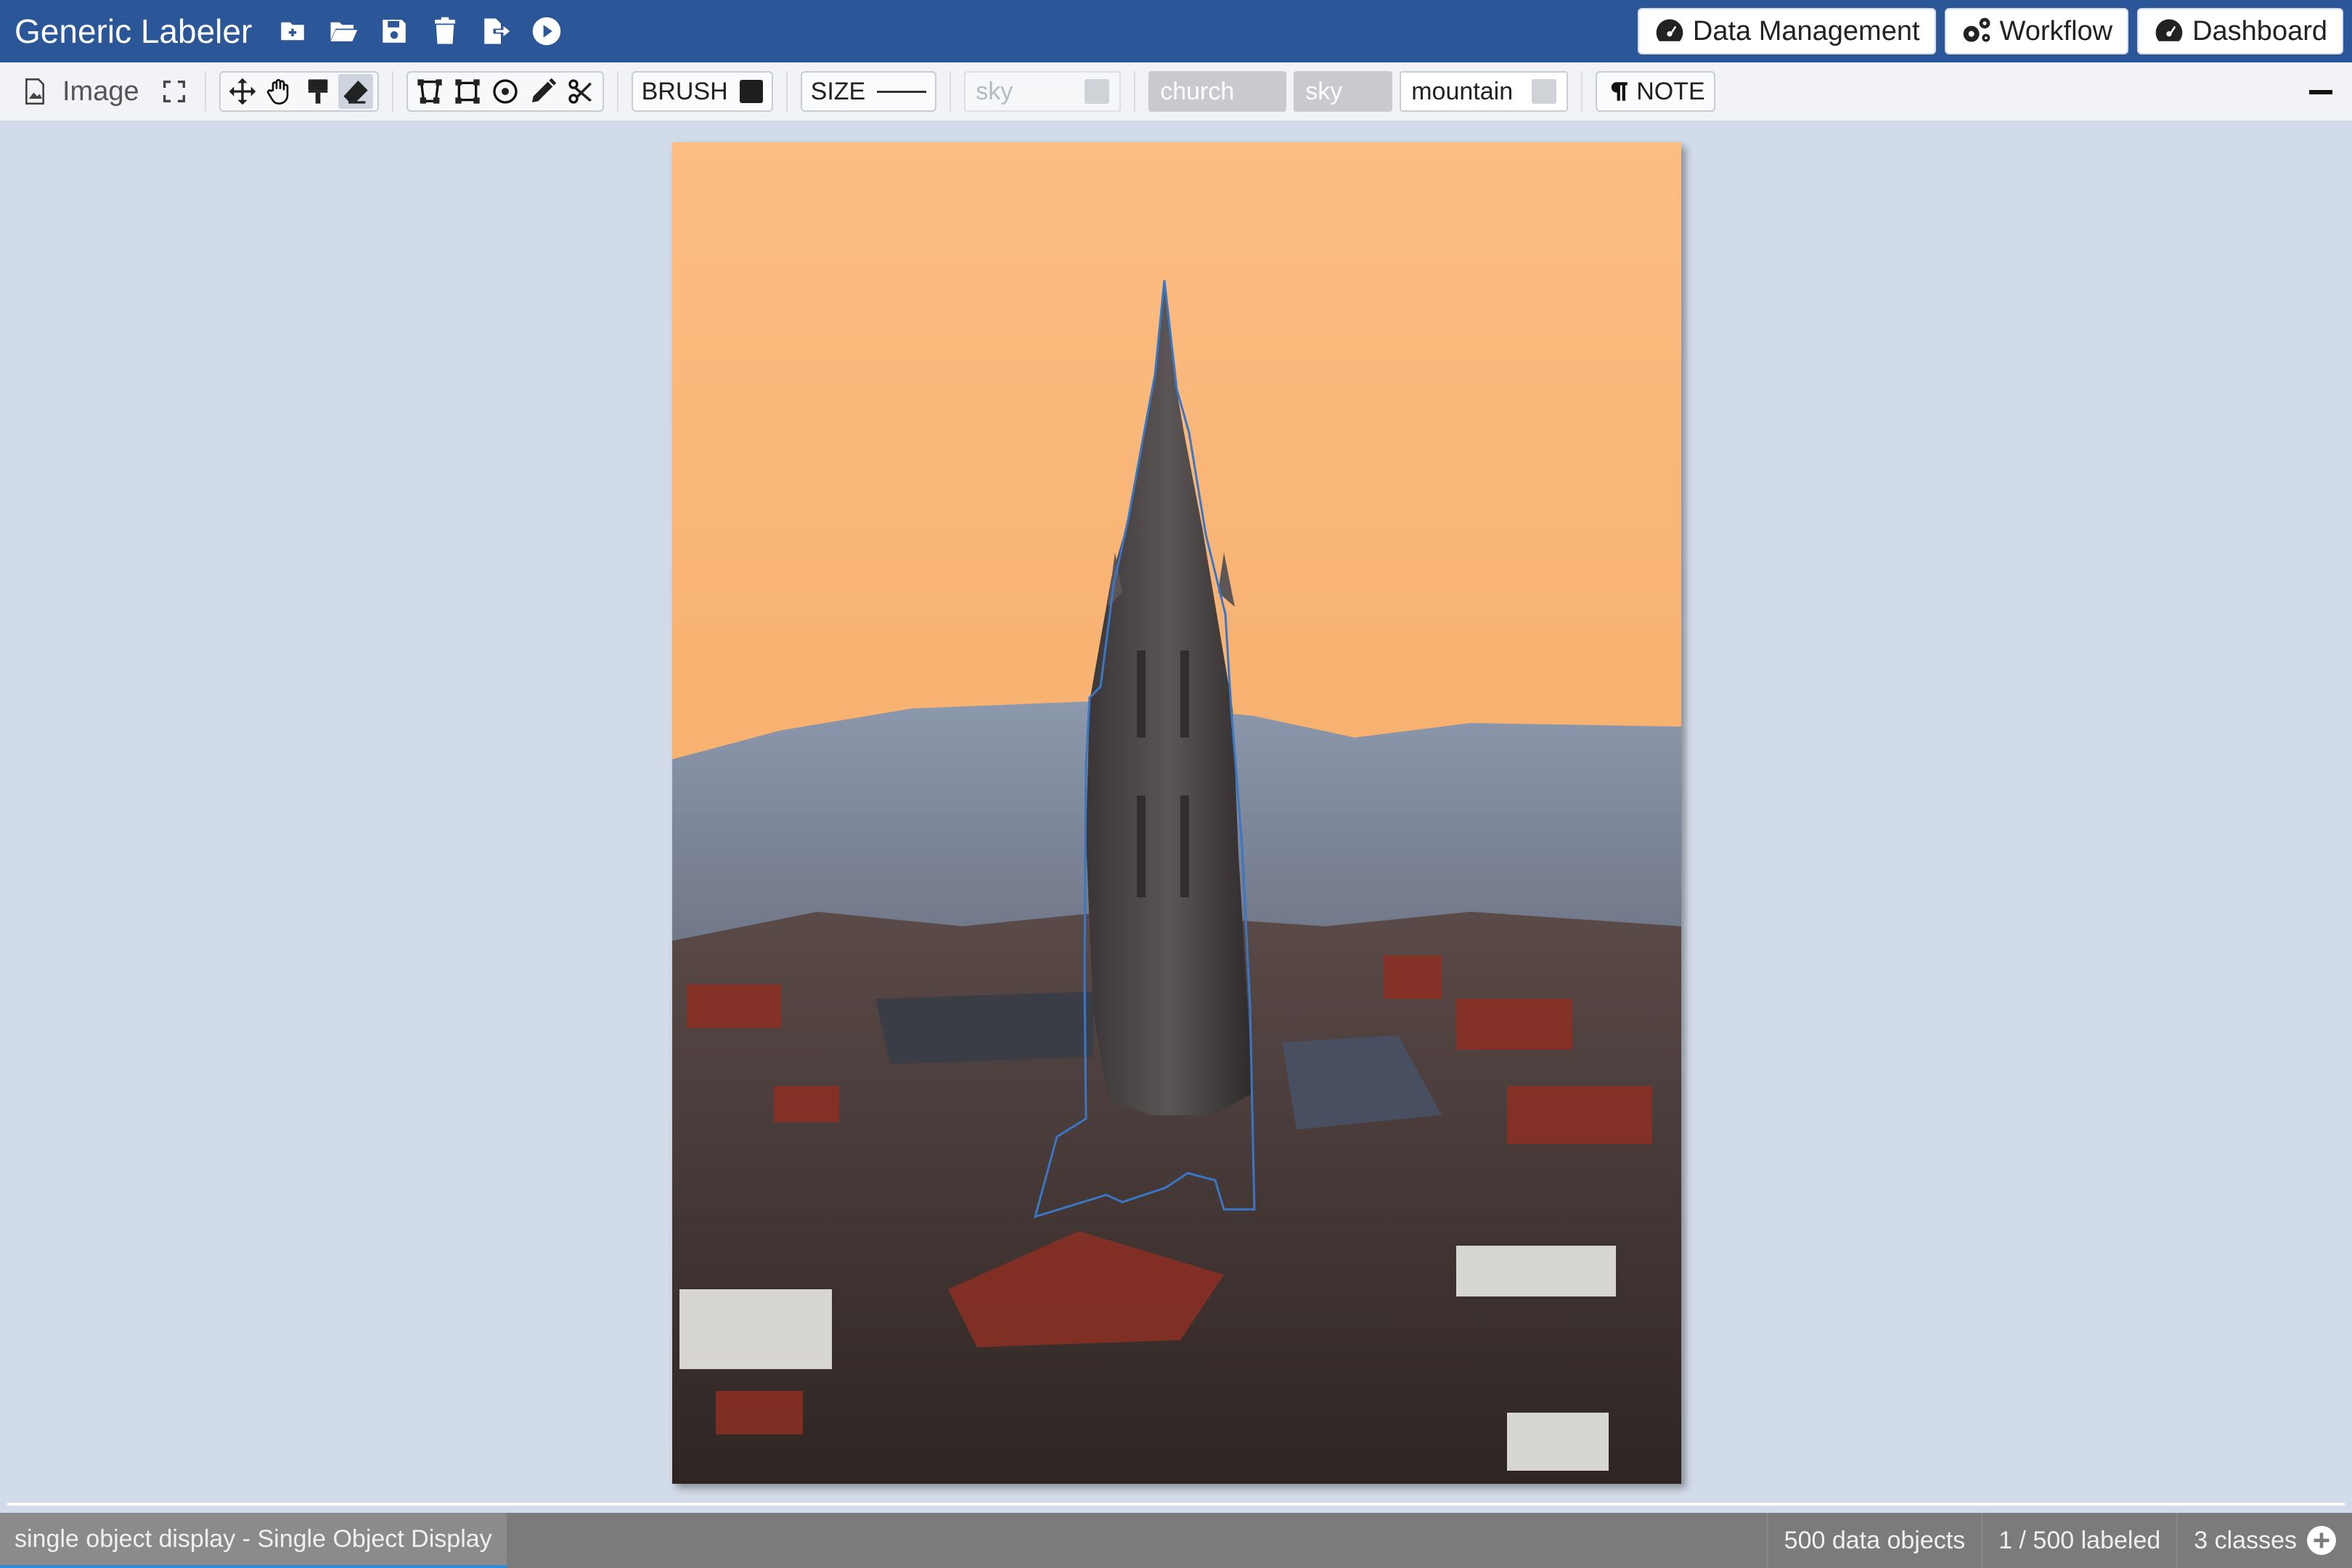 The image size is (2352, 1568). I want to click on class-label: mountain, so click(1462, 91).